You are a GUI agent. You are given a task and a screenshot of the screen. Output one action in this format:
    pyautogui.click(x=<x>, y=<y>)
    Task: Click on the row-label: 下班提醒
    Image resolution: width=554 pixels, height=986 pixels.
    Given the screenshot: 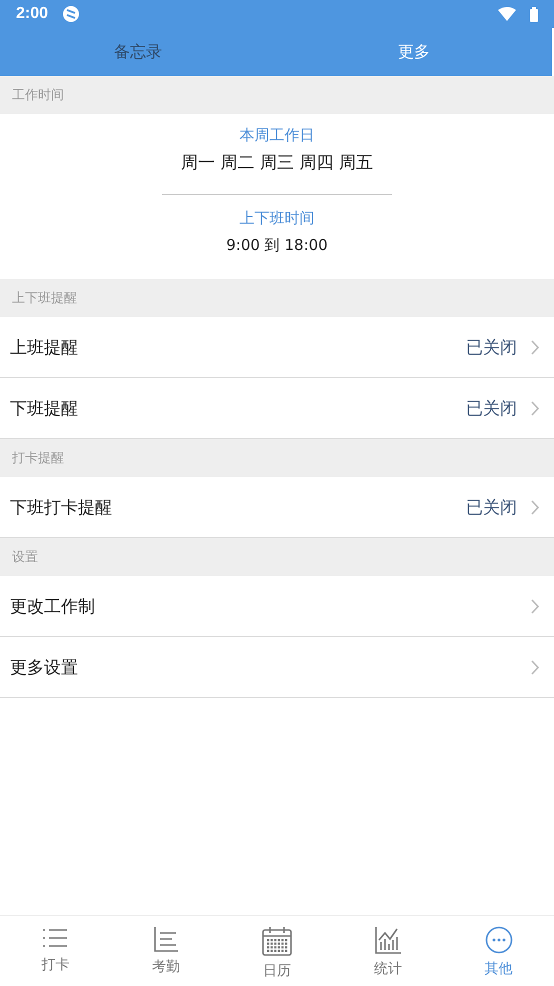 What is the action you would take?
    pyautogui.click(x=44, y=409)
    